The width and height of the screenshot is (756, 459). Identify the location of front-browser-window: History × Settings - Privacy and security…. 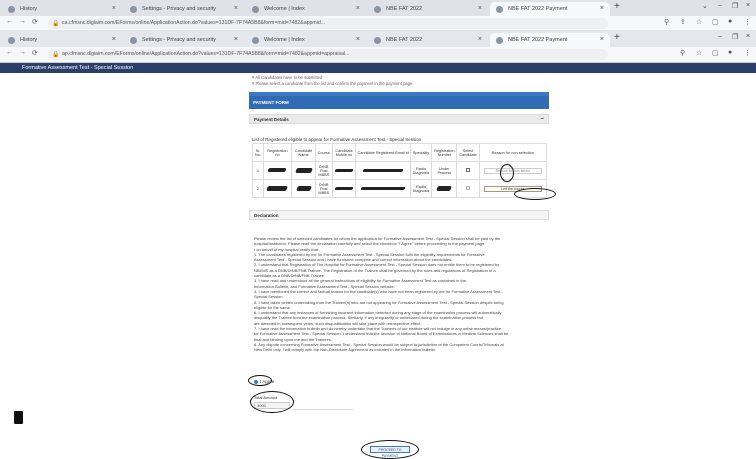
(378, 47).